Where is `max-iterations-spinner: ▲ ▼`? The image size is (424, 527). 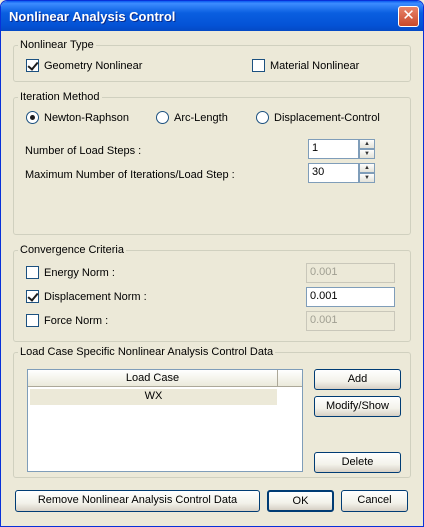 max-iterations-spinner: ▲ ▼ is located at coordinates (367, 173).